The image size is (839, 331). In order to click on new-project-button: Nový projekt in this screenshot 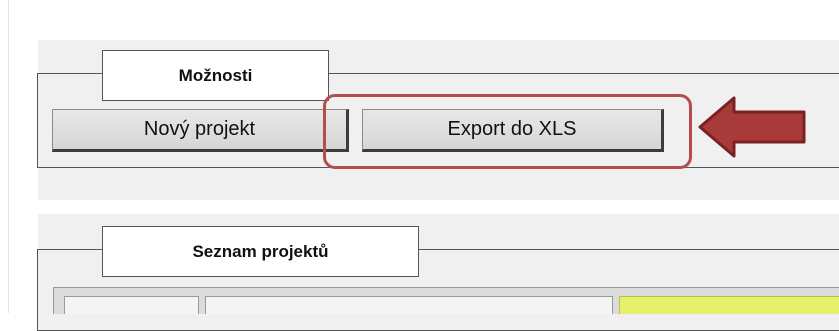, I will do `click(200, 130)`.